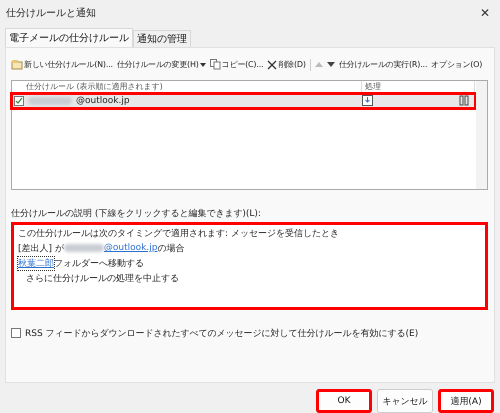  What do you see at coordinates (405, 401) in the screenshot?
I see `dialog-button: キャンセル` at bounding box center [405, 401].